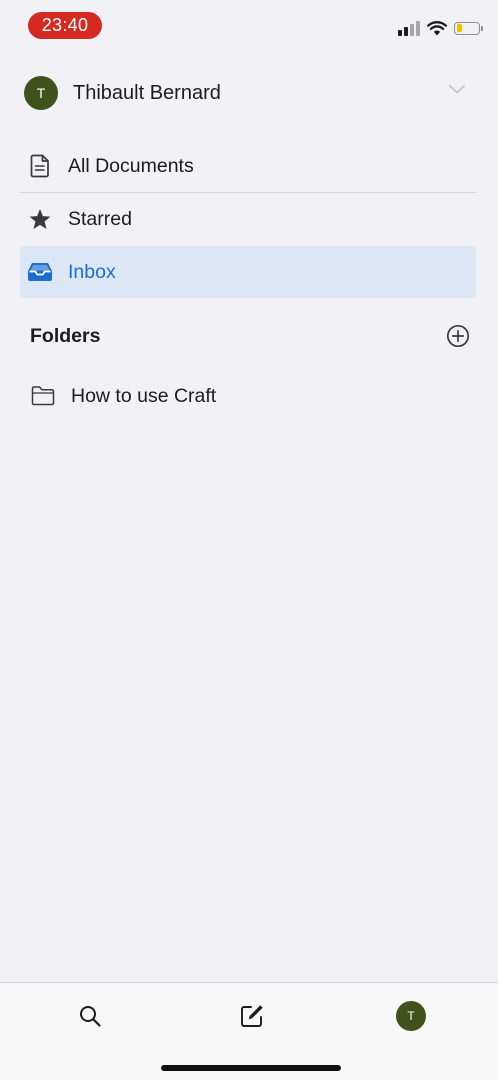 The width and height of the screenshot is (498, 1080). I want to click on search-button, so click(90, 1016).